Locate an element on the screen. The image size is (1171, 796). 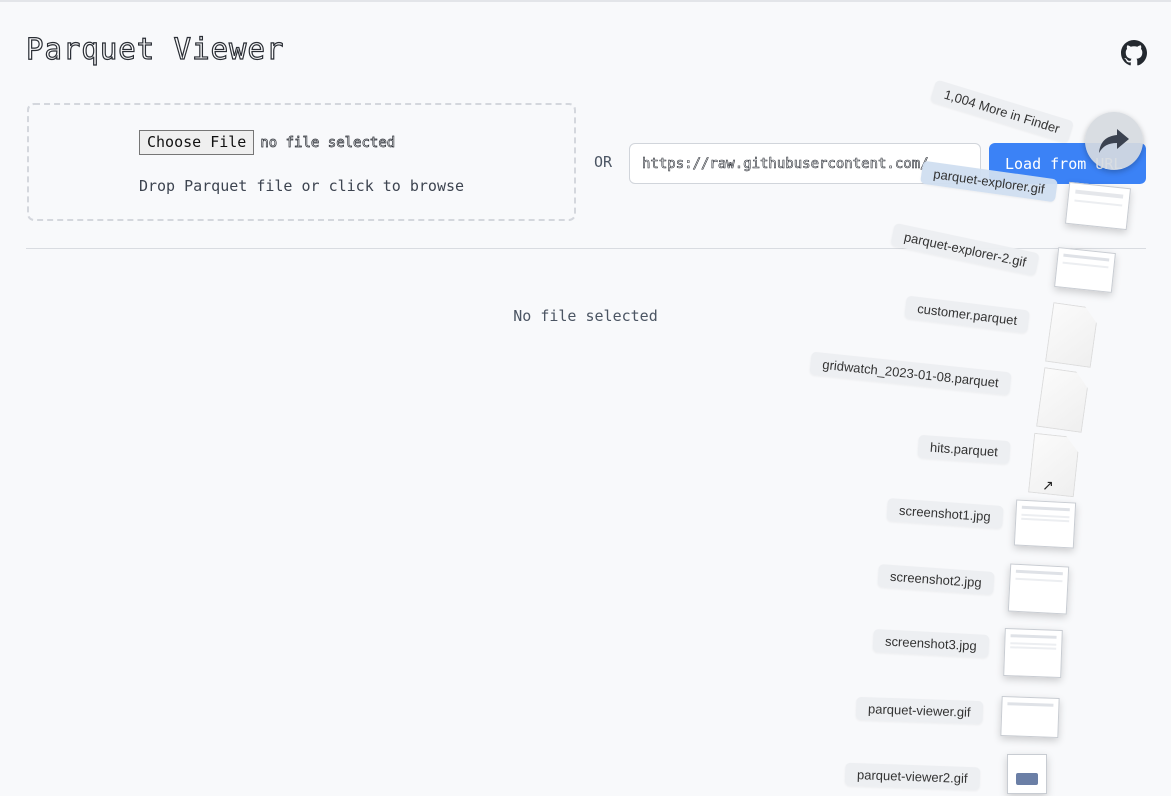
drag-file-label: screenshot2.jpg is located at coordinates (936, 579).